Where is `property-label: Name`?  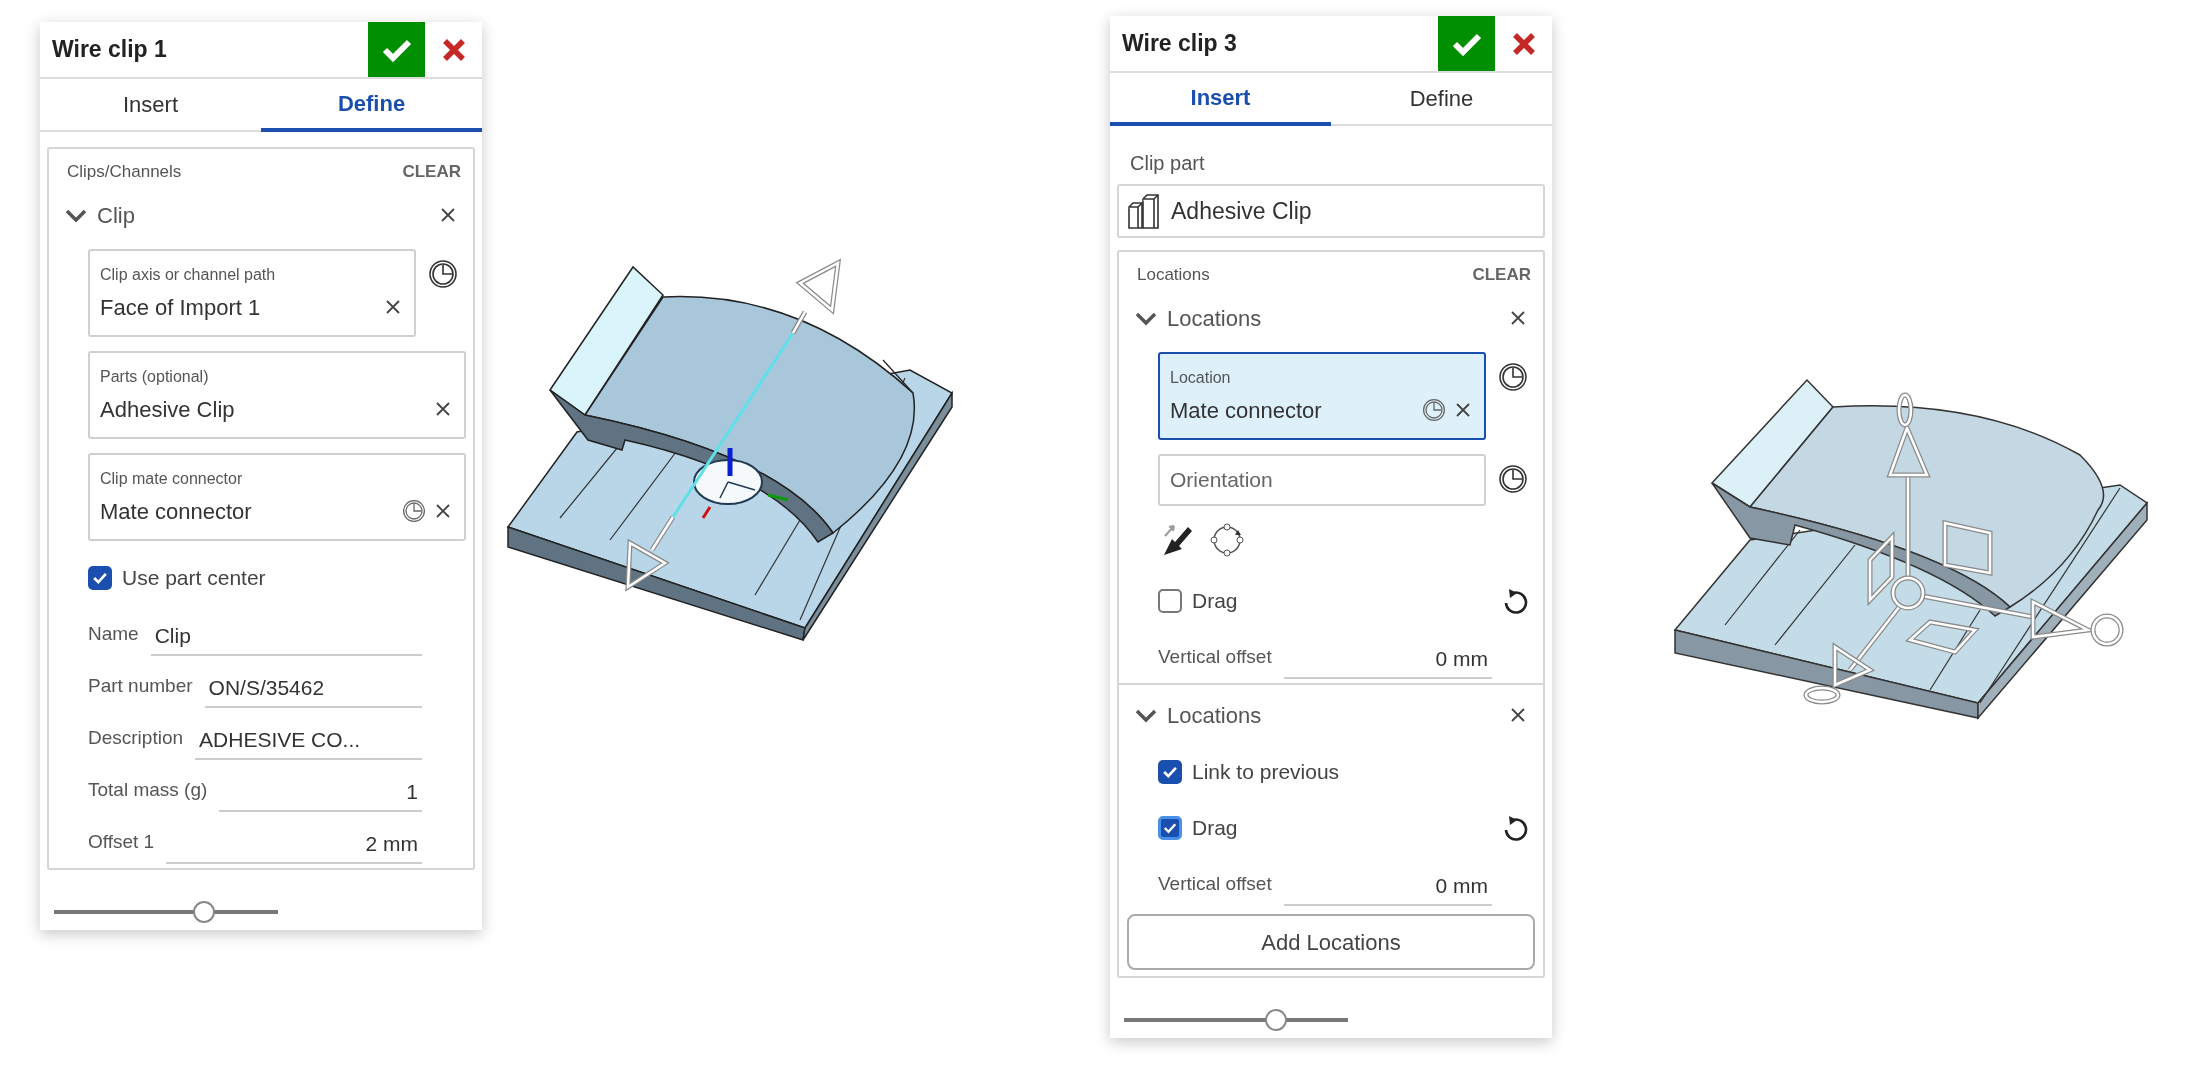
property-label: Name is located at coordinates (113, 633).